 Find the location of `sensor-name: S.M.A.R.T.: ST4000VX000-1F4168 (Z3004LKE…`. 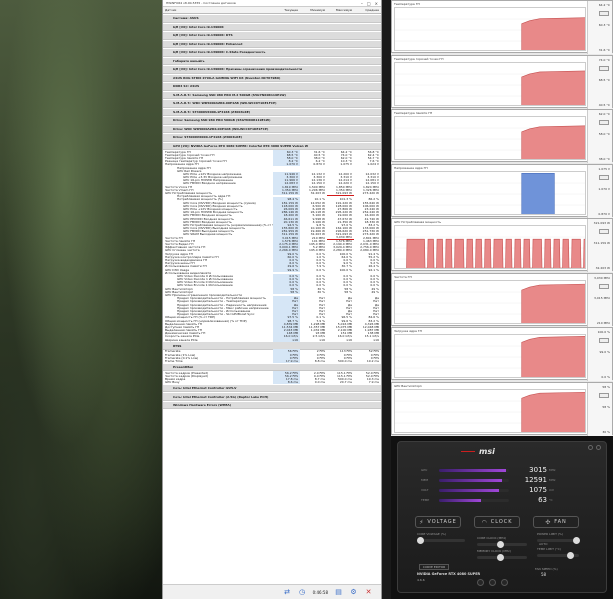

sensor-name: S.M.A.R.T.: ST4000VX000-1F4168 (Z3004LKE… is located at coordinates (212, 111).